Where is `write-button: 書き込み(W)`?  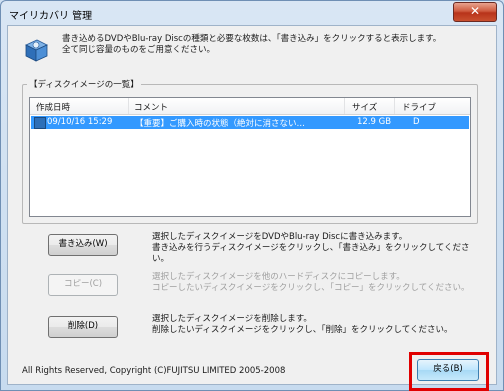
write-button: 書き込み(W) is located at coordinates (83, 245).